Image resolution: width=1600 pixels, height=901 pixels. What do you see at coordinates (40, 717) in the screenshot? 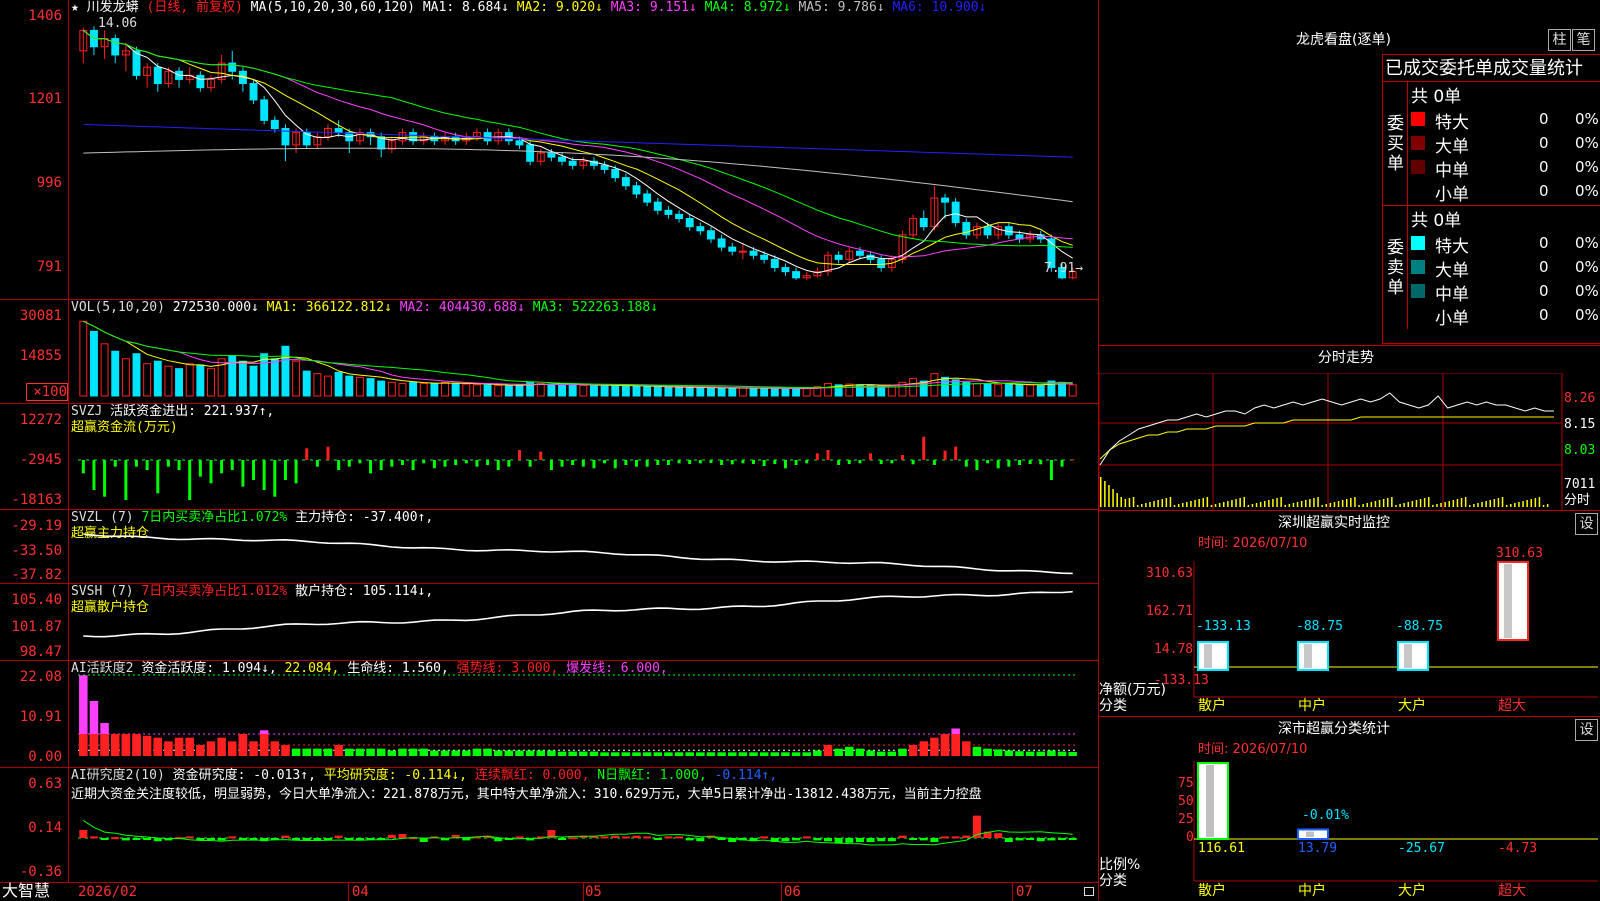
I see `ai-active-y-tick-1: 10.91` at bounding box center [40, 717].